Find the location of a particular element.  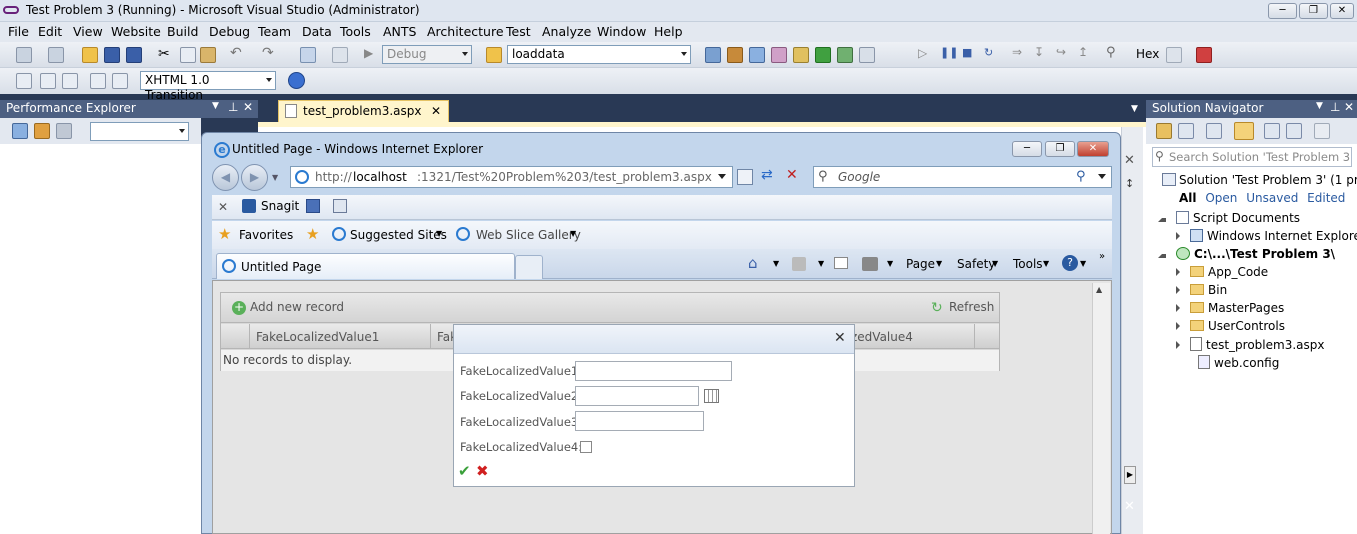

hex-toggle: Hex is located at coordinates (1147, 54).